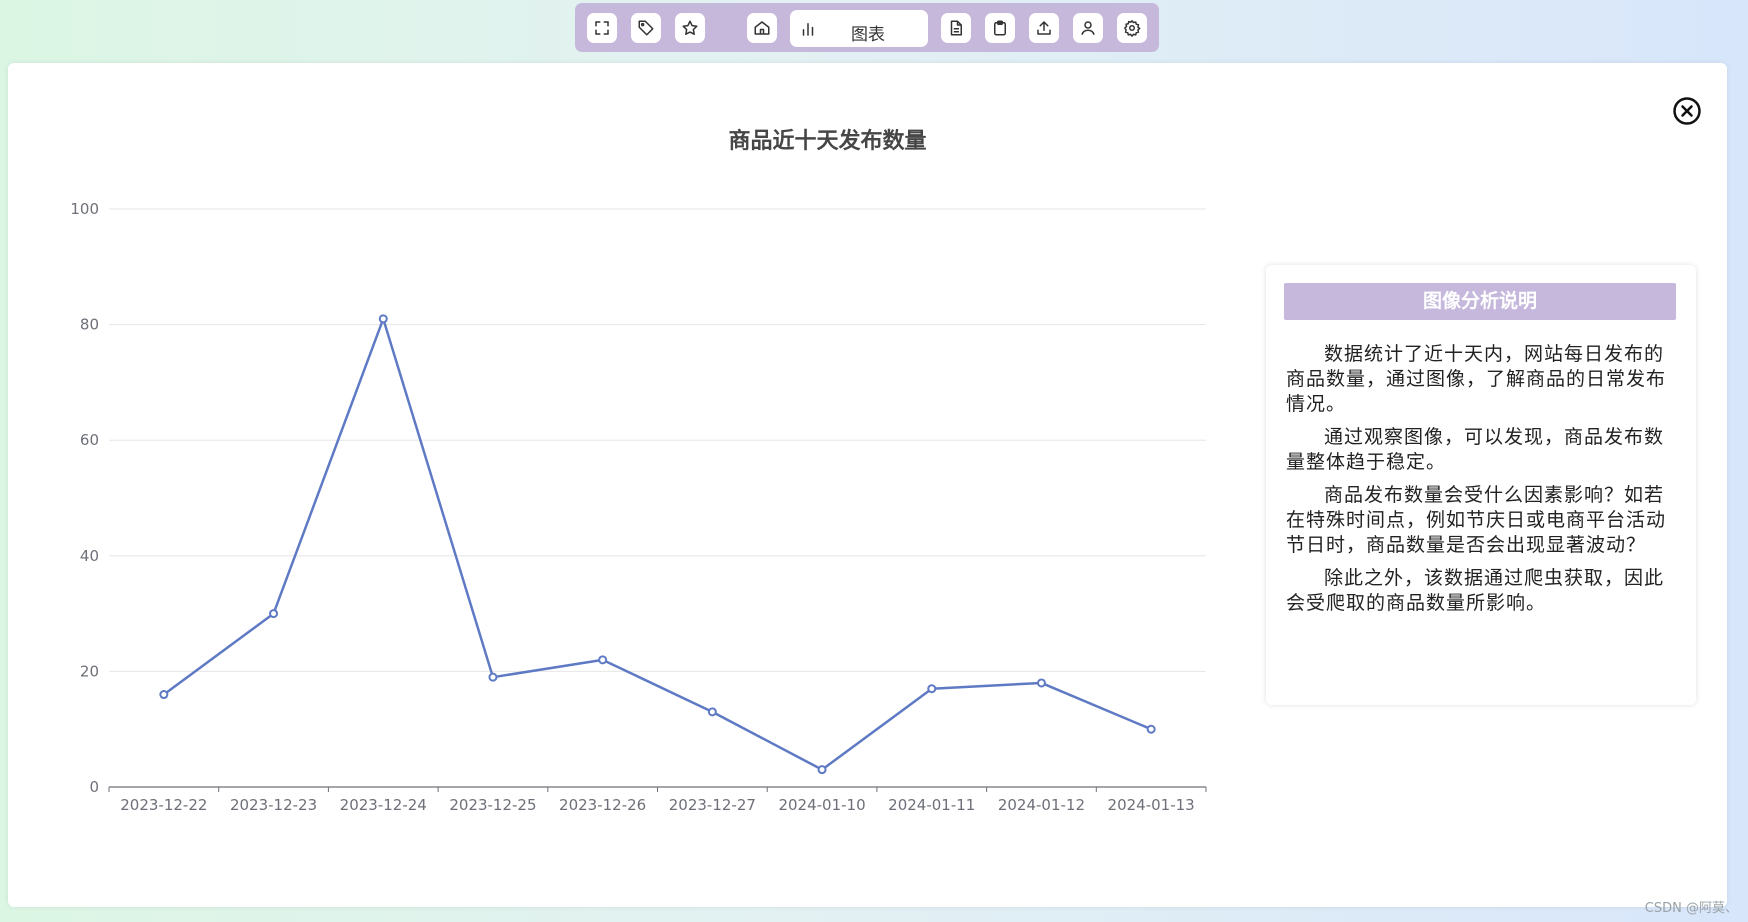 This screenshot has height=922, width=1748. Describe the element at coordinates (1475, 449) in the screenshot. I see `panel-paragraph: 通过观察图像，可以发现，商品发布数量整体趋于稳定。` at that location.